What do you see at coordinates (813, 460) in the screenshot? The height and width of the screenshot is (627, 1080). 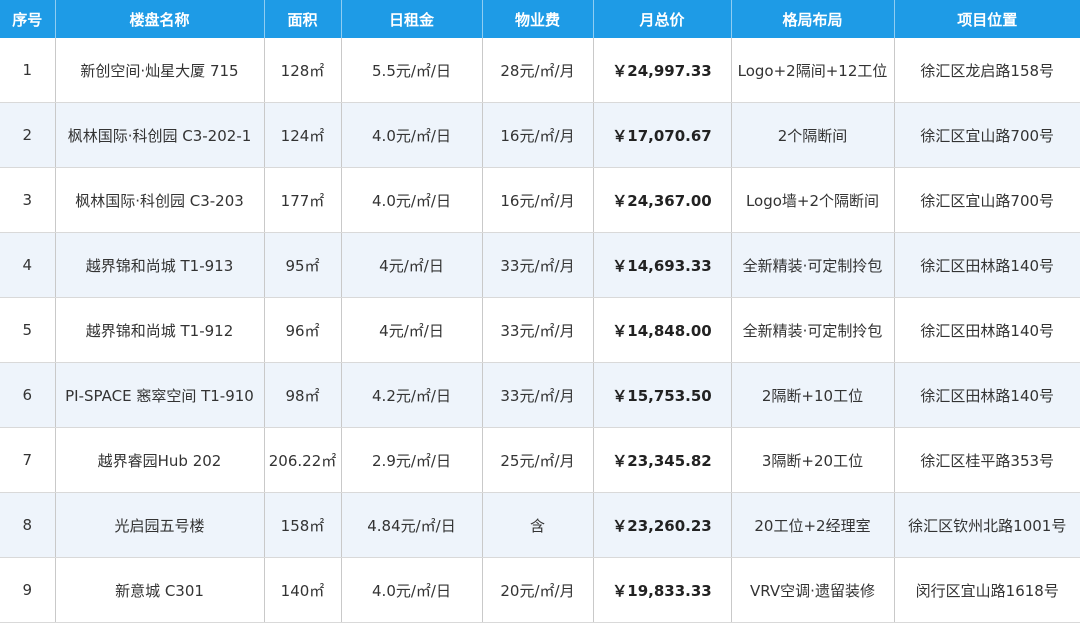 I see `cell-layout: 3隔断+20工位` at bounding box center [813, 460].